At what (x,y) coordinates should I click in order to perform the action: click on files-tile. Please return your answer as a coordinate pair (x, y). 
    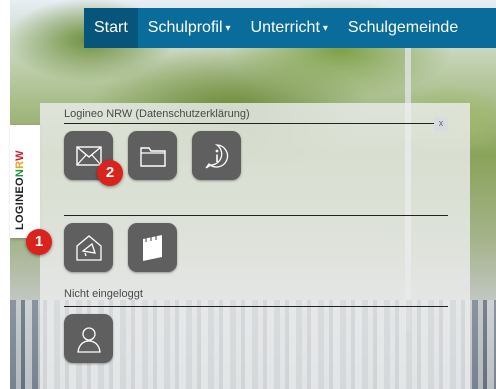
    Looking at the image, I should click on (152, 155).